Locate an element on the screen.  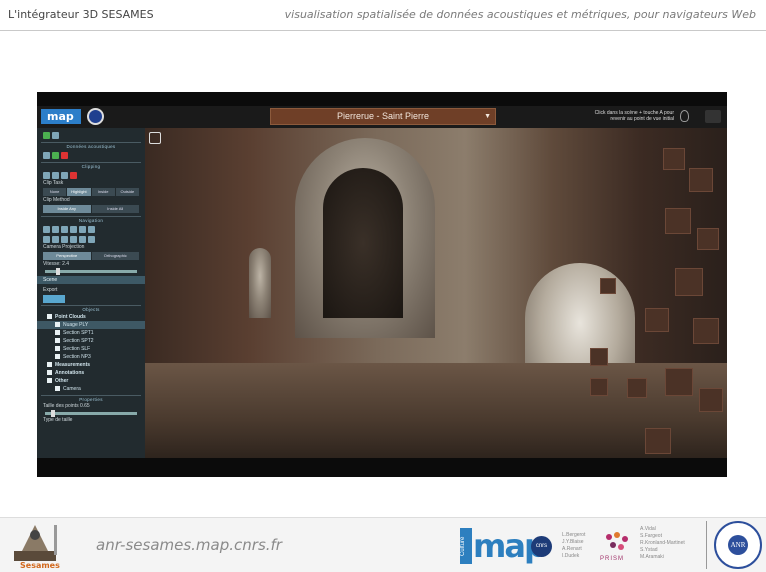
fly-control-icon is located at coordinates (55, 229).